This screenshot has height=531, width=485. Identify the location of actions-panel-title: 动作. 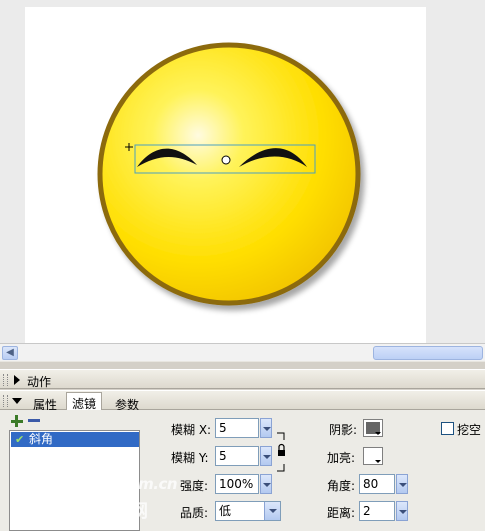
(39, 381).